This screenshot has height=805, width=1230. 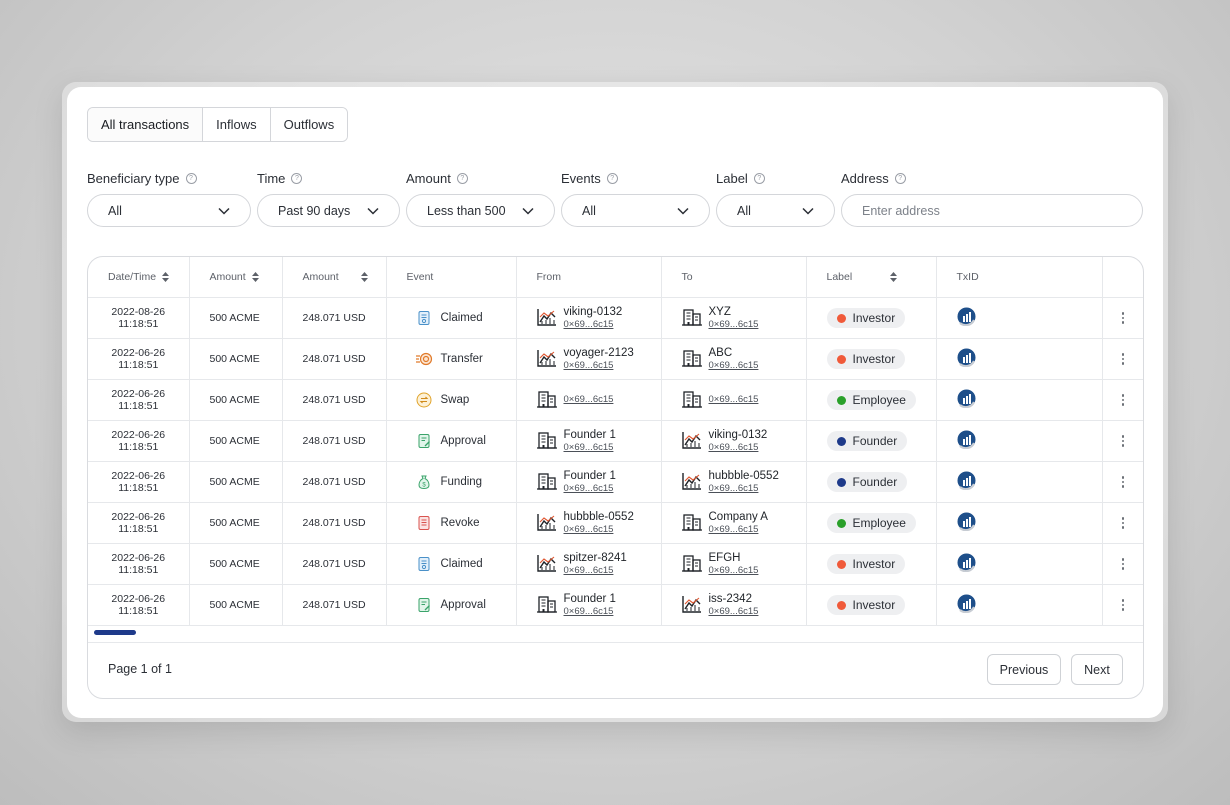 What do you see at coordinates (871, 277) in the screenshot?
I see `col-label: Label` at bounding box center [871, 277].